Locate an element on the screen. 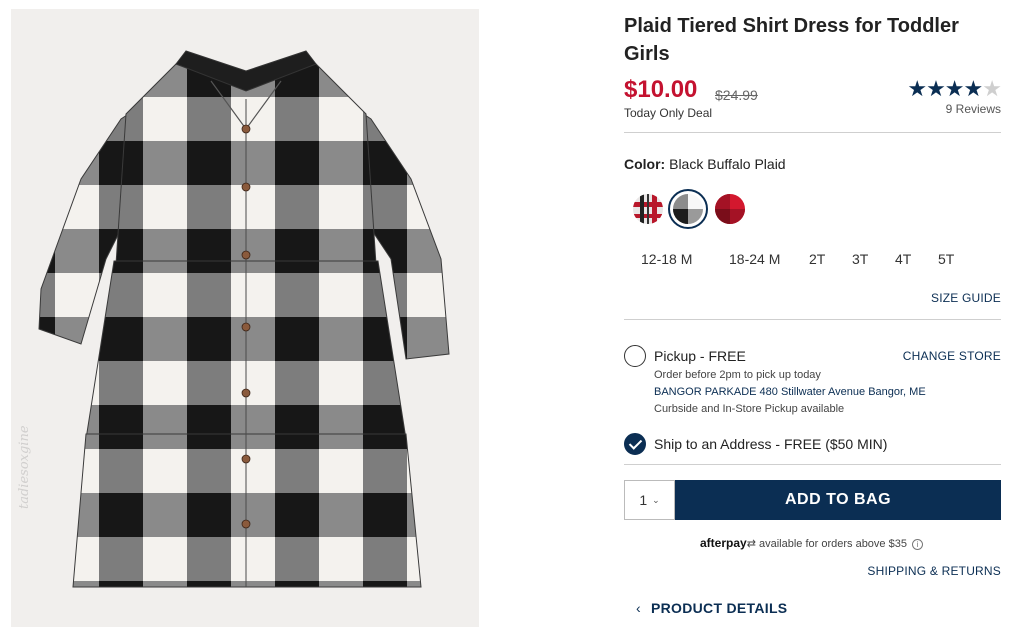 Image resolution: width=1020 pixels, height=627 pixels. swatch-red-tartan is located at coordinates (648, 209).